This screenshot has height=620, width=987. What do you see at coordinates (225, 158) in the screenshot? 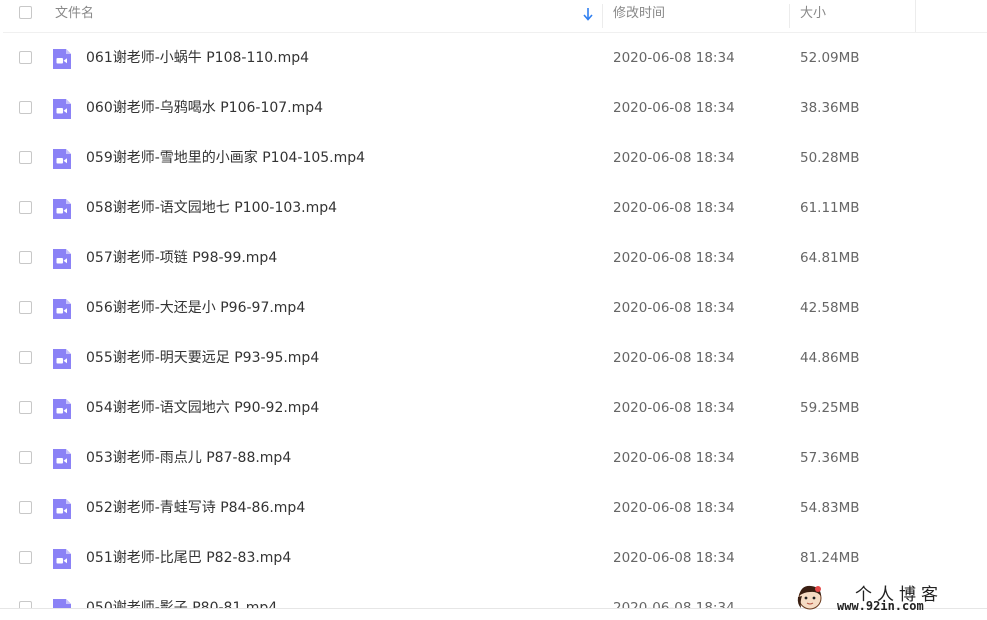
I see `file-name: 059谢老师-雪地里的小画家 P104-105.mp4` at bounding box center [225, 158].